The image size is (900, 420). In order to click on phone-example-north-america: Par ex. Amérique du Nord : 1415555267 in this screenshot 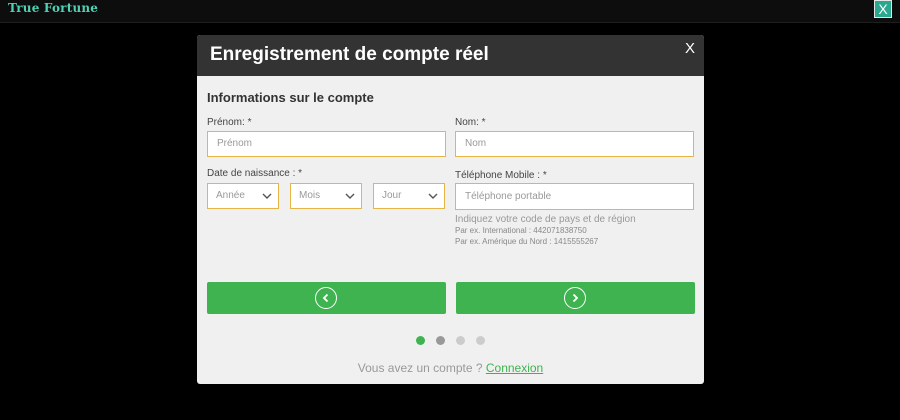, I will do `click(527, 241)`.